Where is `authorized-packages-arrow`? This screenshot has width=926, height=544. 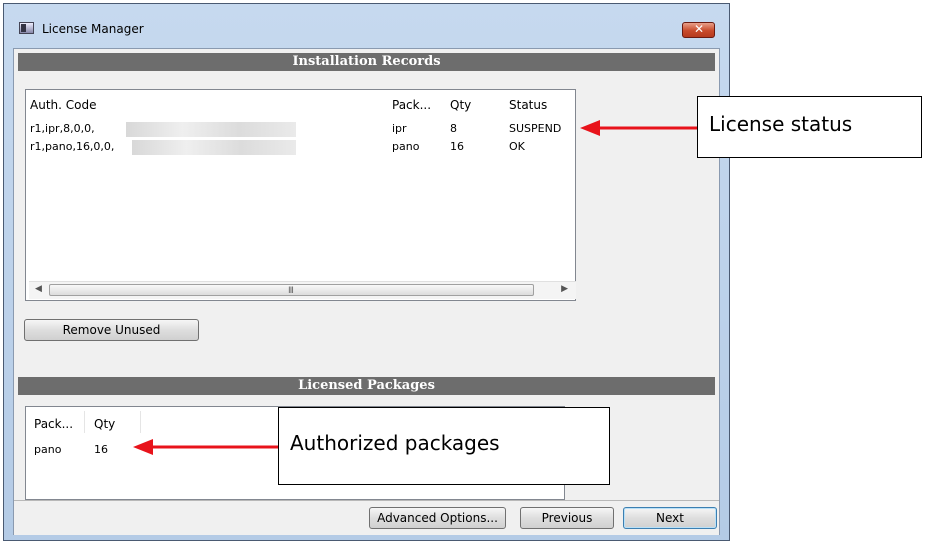
authorized-packages-arrow is located at coordinates (205, 447).